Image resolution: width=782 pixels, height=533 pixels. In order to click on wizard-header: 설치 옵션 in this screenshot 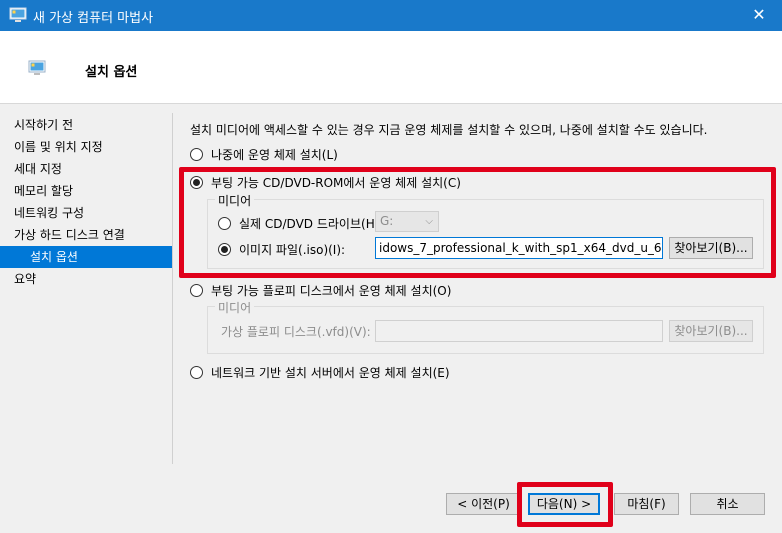, I will do `click(391, 67)`.